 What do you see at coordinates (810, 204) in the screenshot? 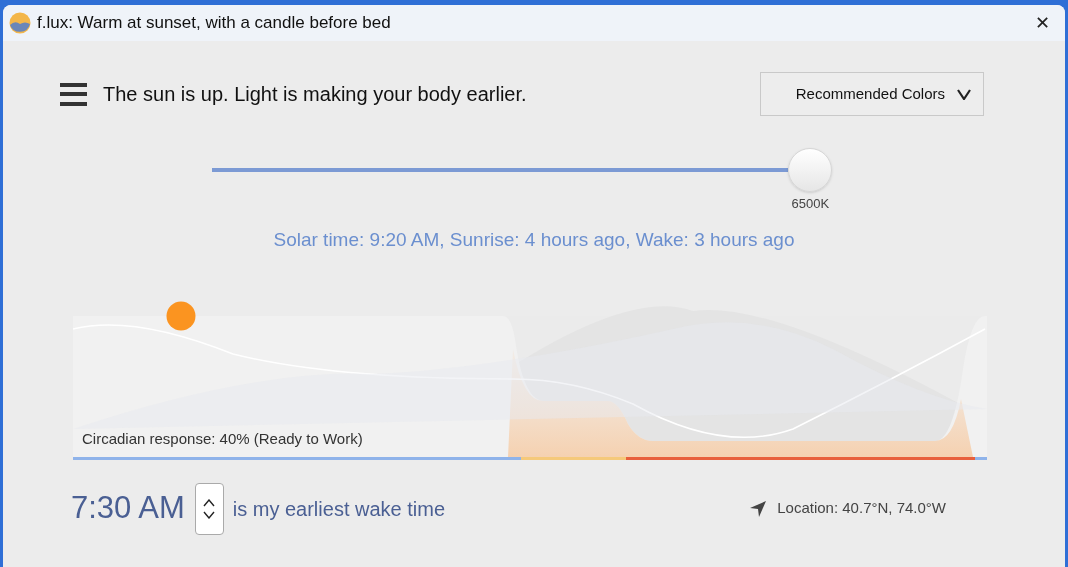
I see `temperature-reading: 6500K` at bounding box center [810, 204].